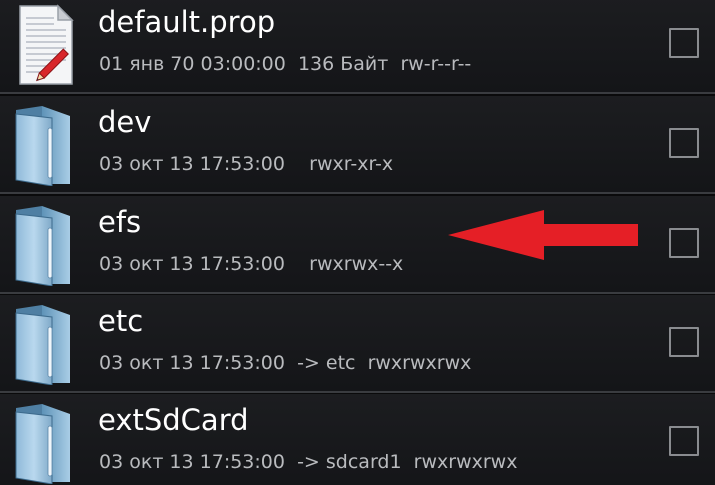 This screenshot has width=715, height=485. I want to click on file-meta: 03 окт 13 17:53:00 -> sdcard1 rwxrwxrwx, so click(308, 462).